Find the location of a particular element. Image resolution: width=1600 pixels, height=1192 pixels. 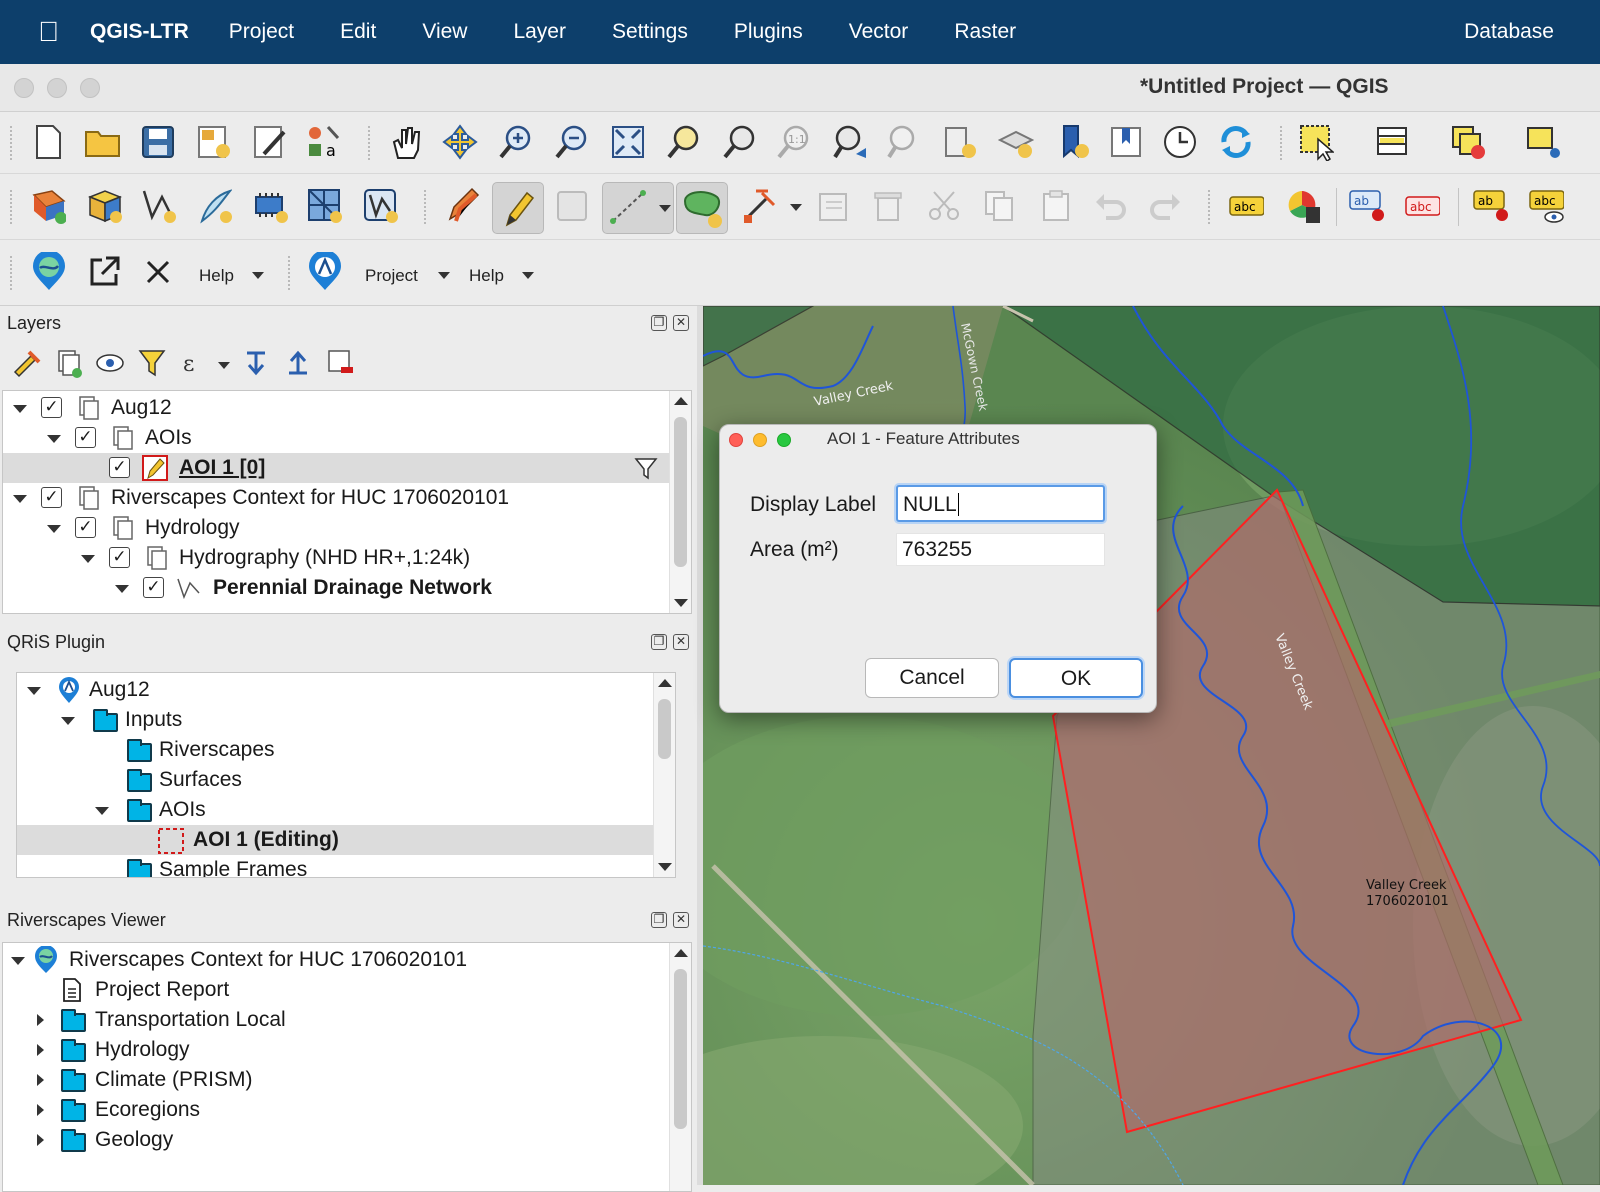

layer-group-riverscapes-context: ✓ Riverscapes Context for HUC 1706020101 is located at coordinates (347, 498).